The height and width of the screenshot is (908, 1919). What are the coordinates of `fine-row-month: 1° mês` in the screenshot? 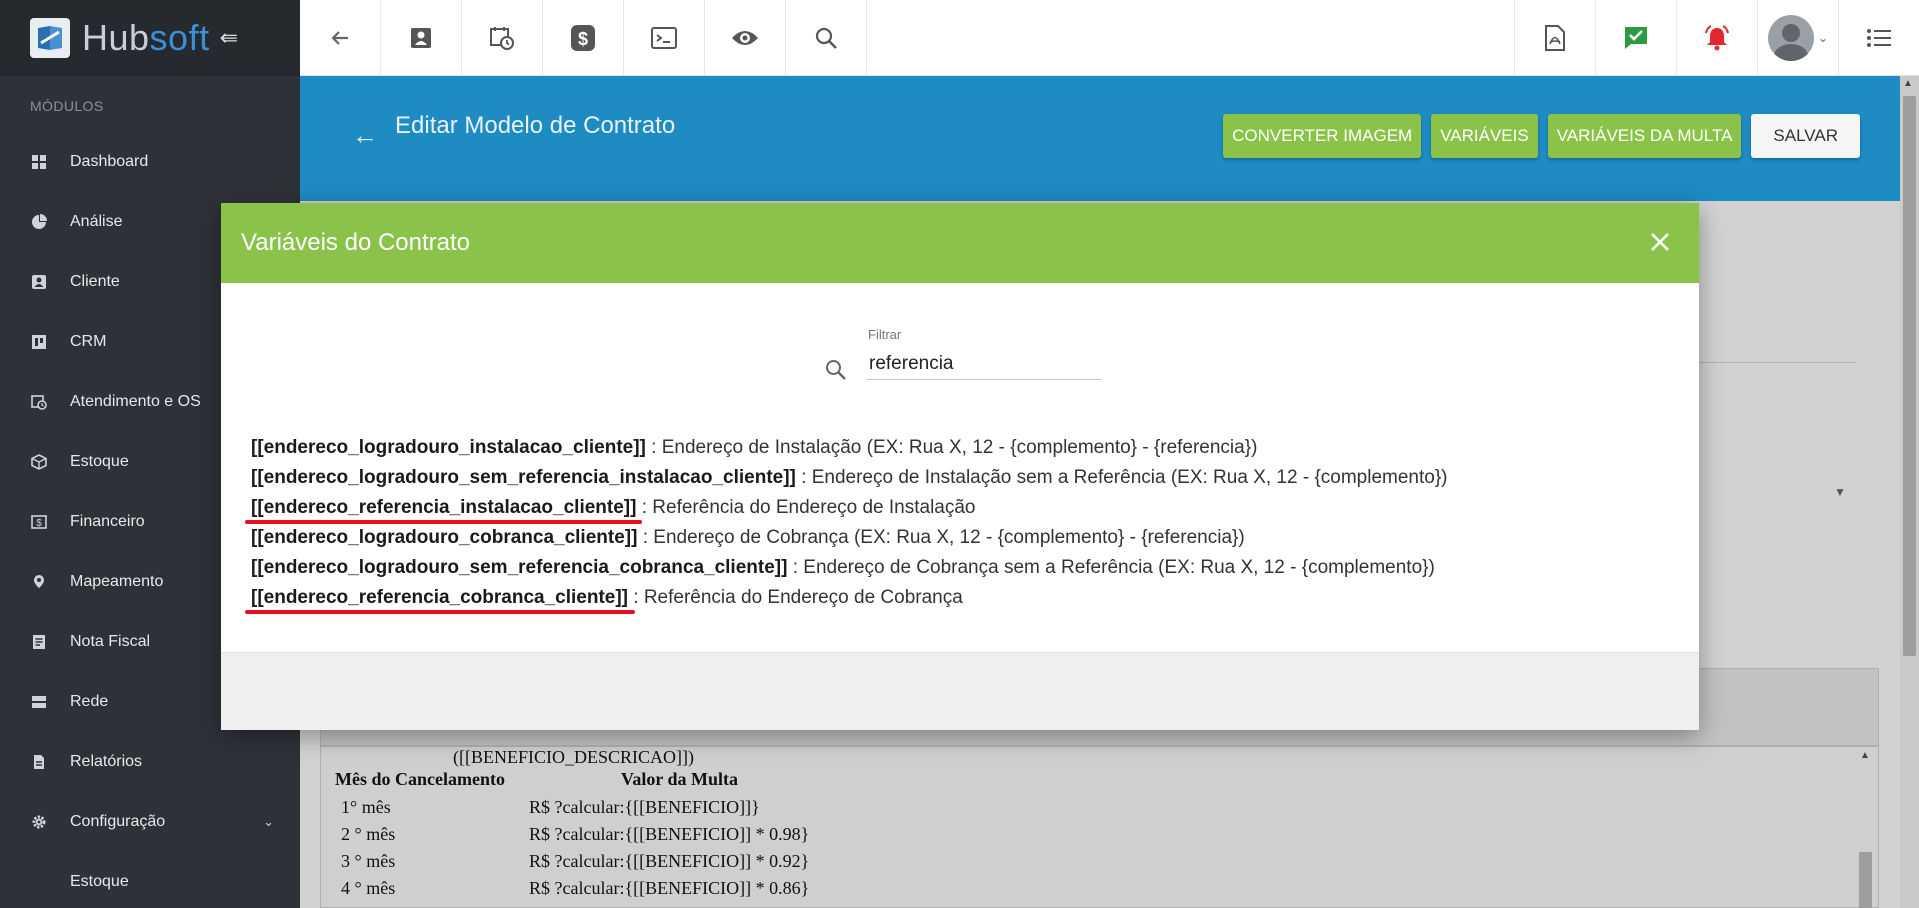 It's located at (366, 807).